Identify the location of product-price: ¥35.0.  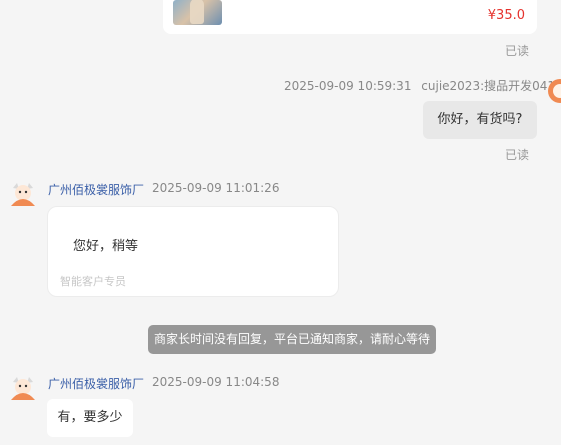
(506, 15).